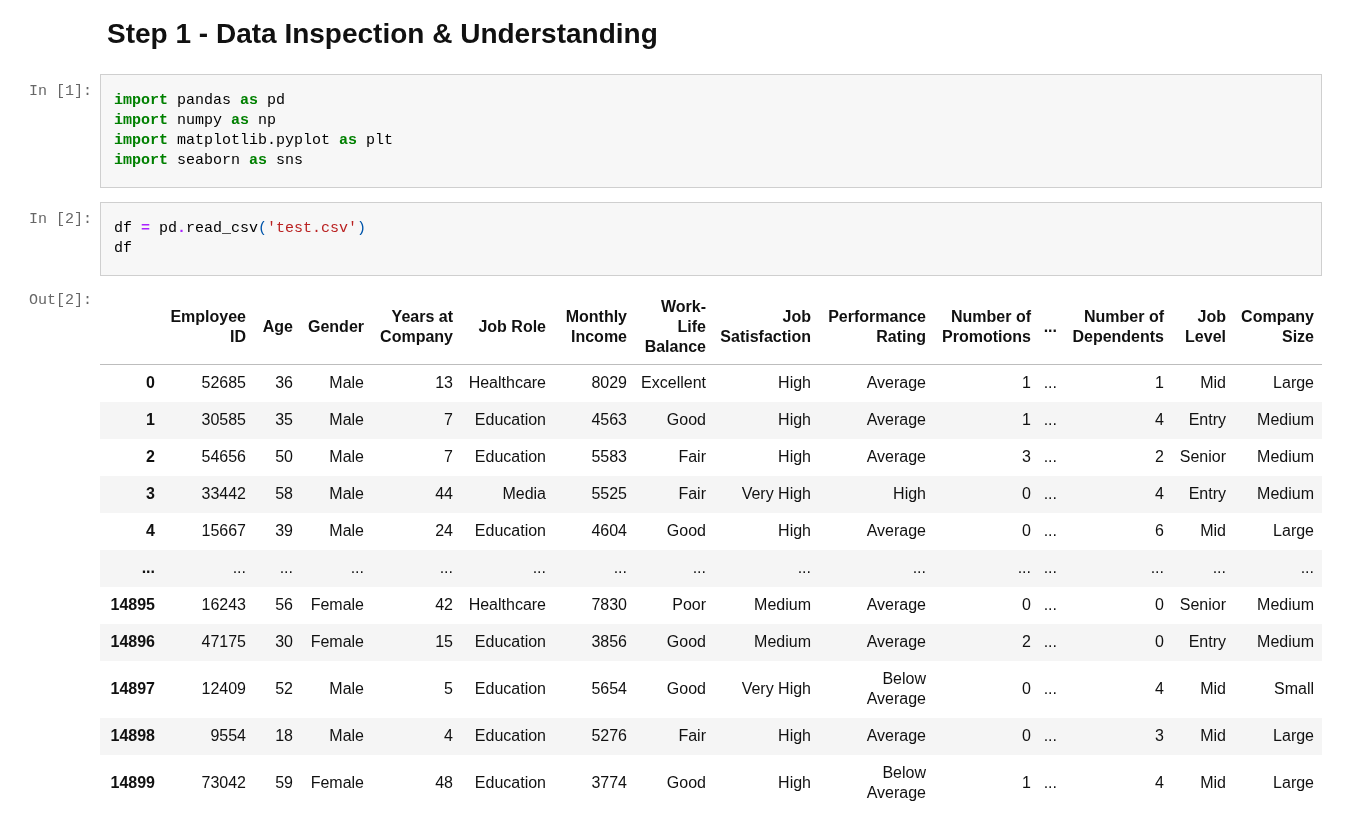 The height and width of the screenshot is (821, 1355). Describe the element at coordinates (1278, 783) in the screenshot. I see `table-cell: Large` at that location.